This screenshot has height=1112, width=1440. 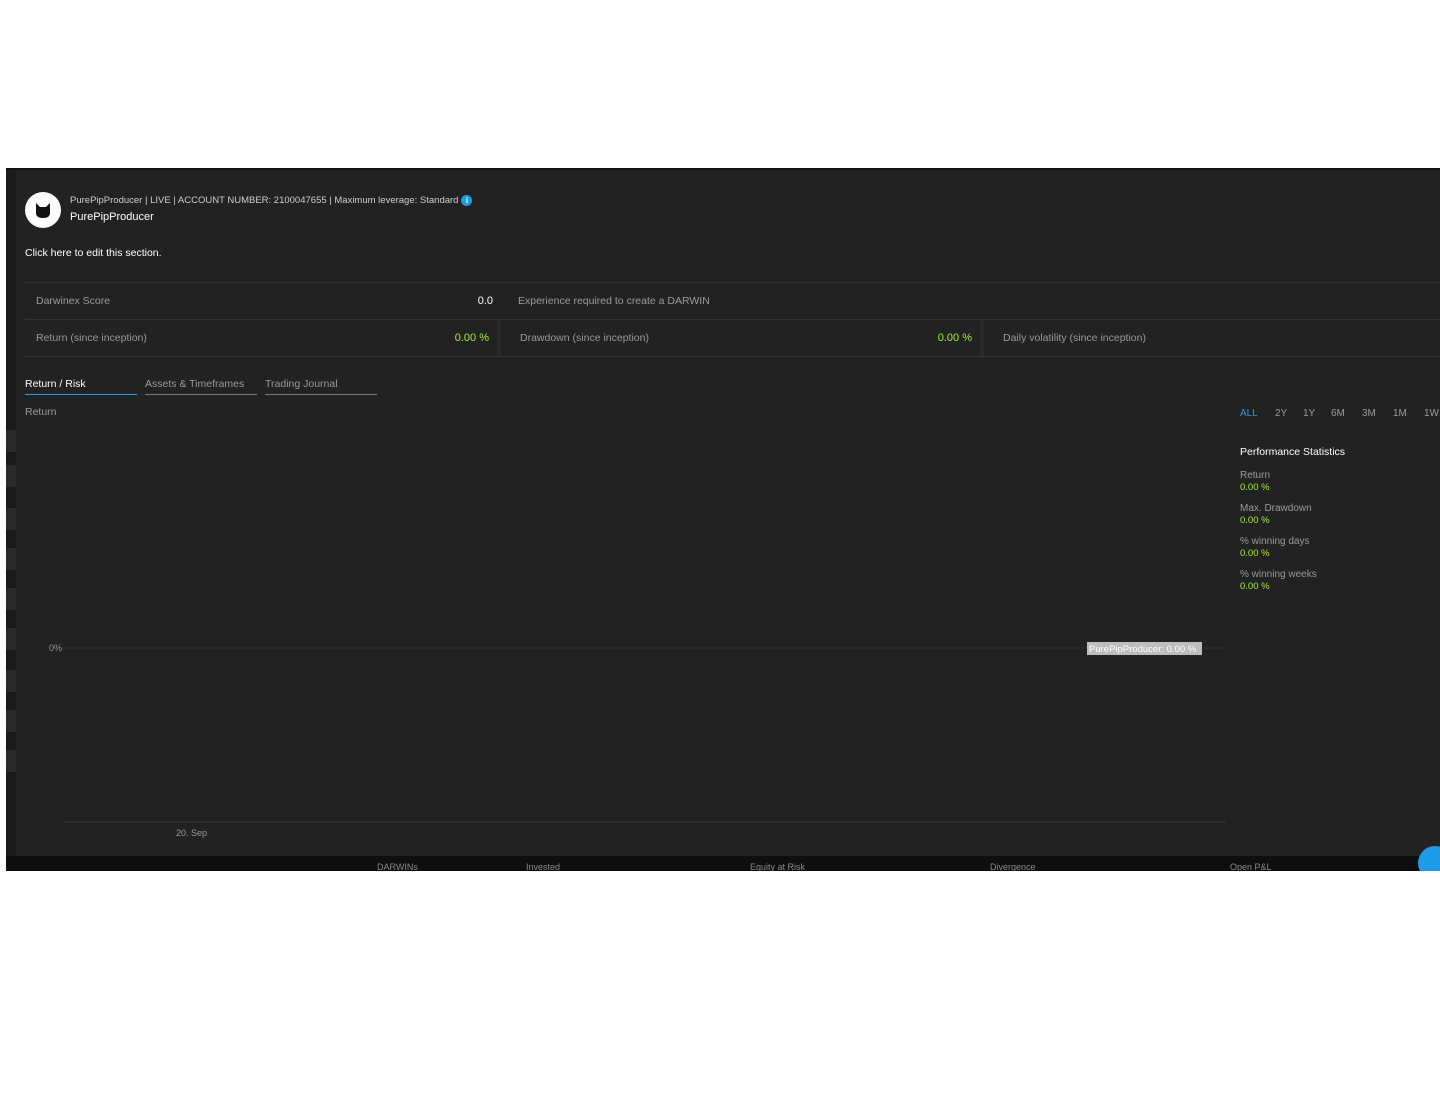 What do you see at coordinates (1281, 413) in the screenshot?
I see `range-2y: 2Y` at bounding box center [1281, 413].